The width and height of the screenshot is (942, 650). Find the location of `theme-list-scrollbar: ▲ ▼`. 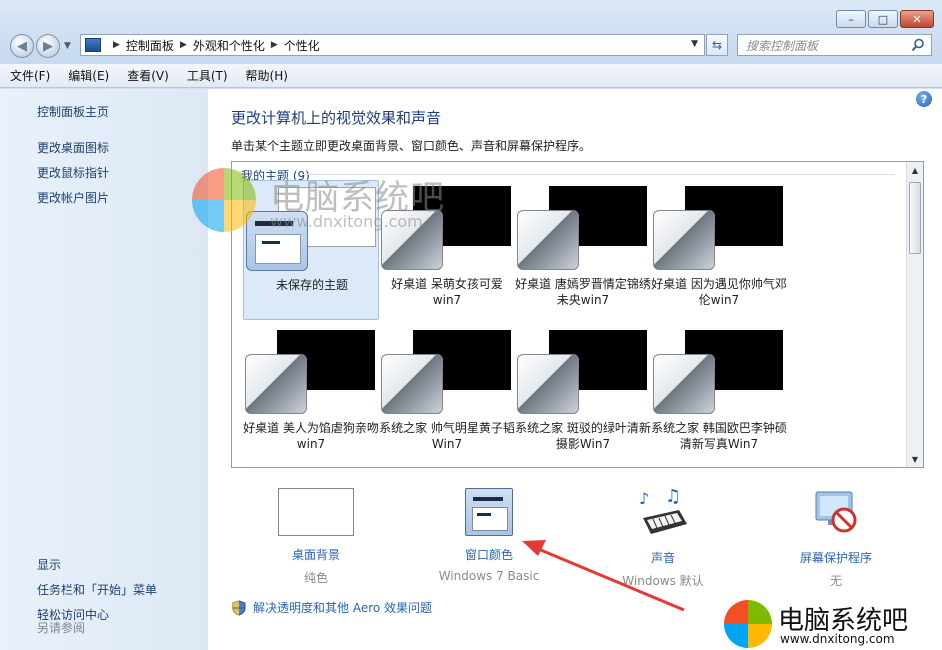

theme-list-scrollbar: ▲ ▼ is located at coordinates (914, 314).